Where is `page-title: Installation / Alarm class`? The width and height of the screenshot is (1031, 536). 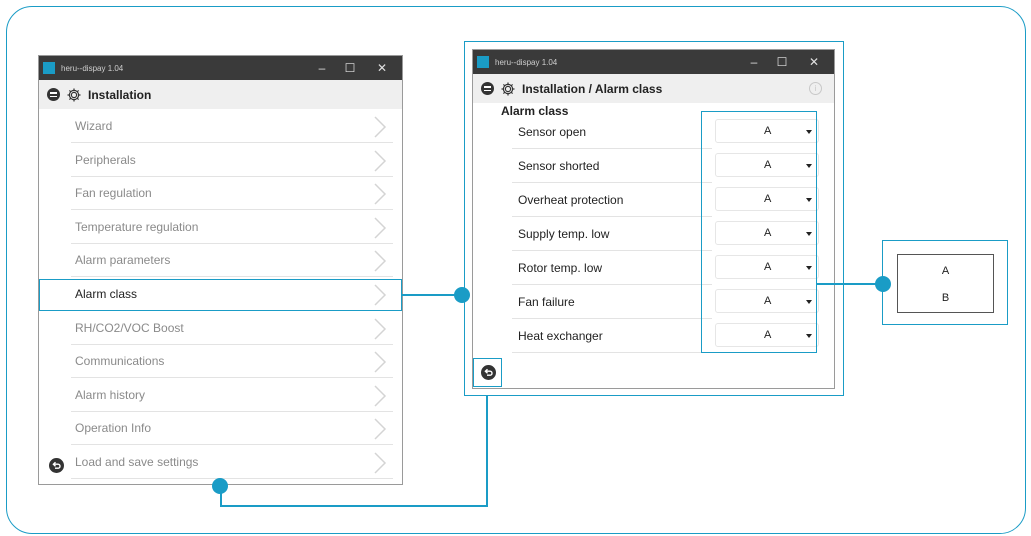
page-title: Installation / Alarm class is located at coordinates (592, 88).